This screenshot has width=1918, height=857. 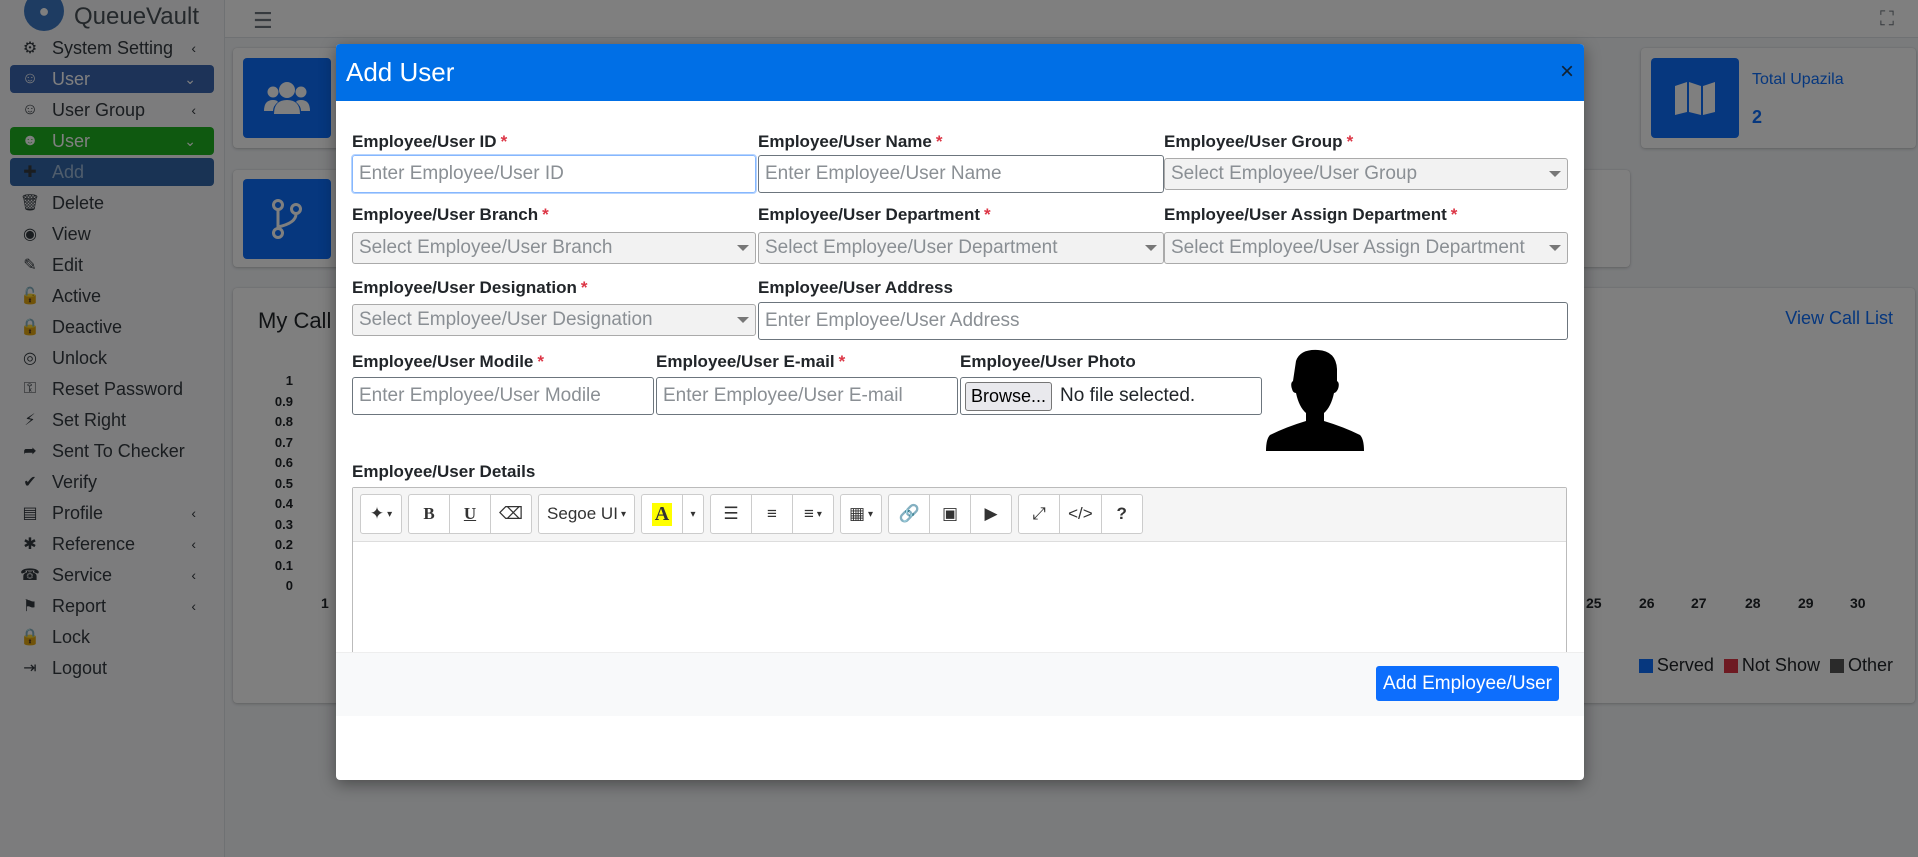 What do you see at coordinates (1366, 248) in the screenshot?
I see `assign-department-select: Select Employee/User Assign Department` at bounding box center [1366, 248].